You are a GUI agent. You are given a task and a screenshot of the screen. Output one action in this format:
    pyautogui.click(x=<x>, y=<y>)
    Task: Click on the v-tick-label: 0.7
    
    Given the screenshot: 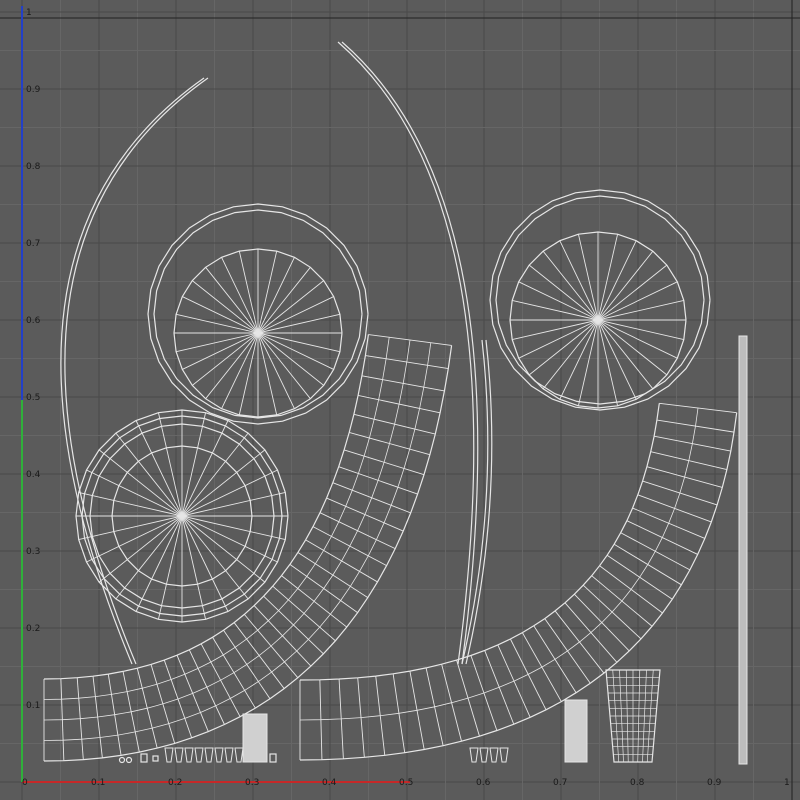 What is the action you would take?
    pyautogui.click(x=33, y=244)
    